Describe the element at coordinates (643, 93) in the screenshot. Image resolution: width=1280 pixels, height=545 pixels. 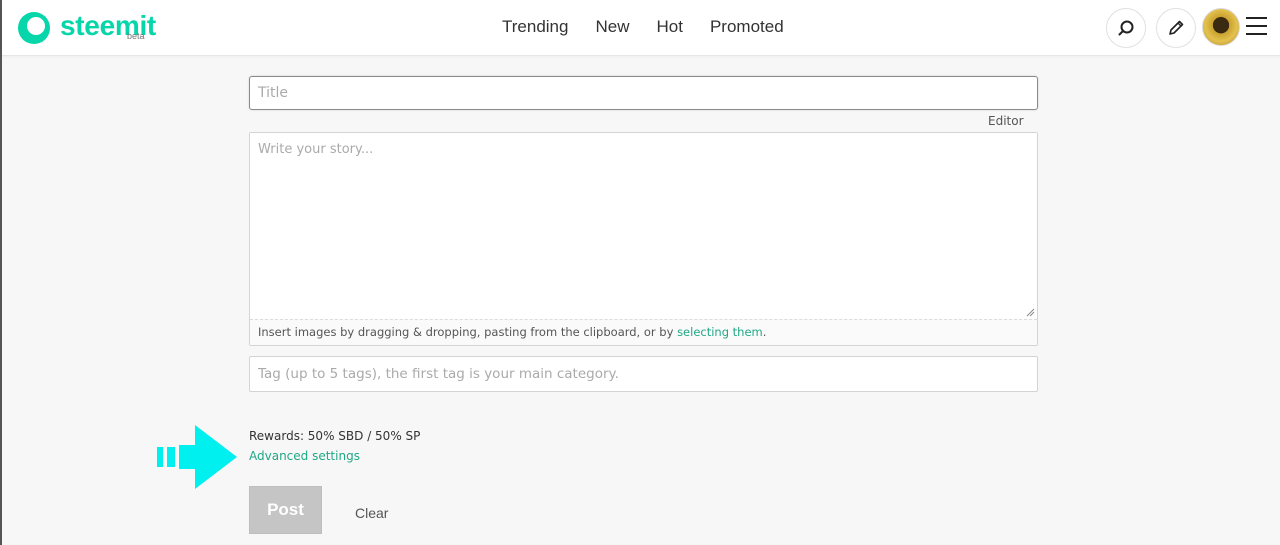
I see `title-input` at that location.